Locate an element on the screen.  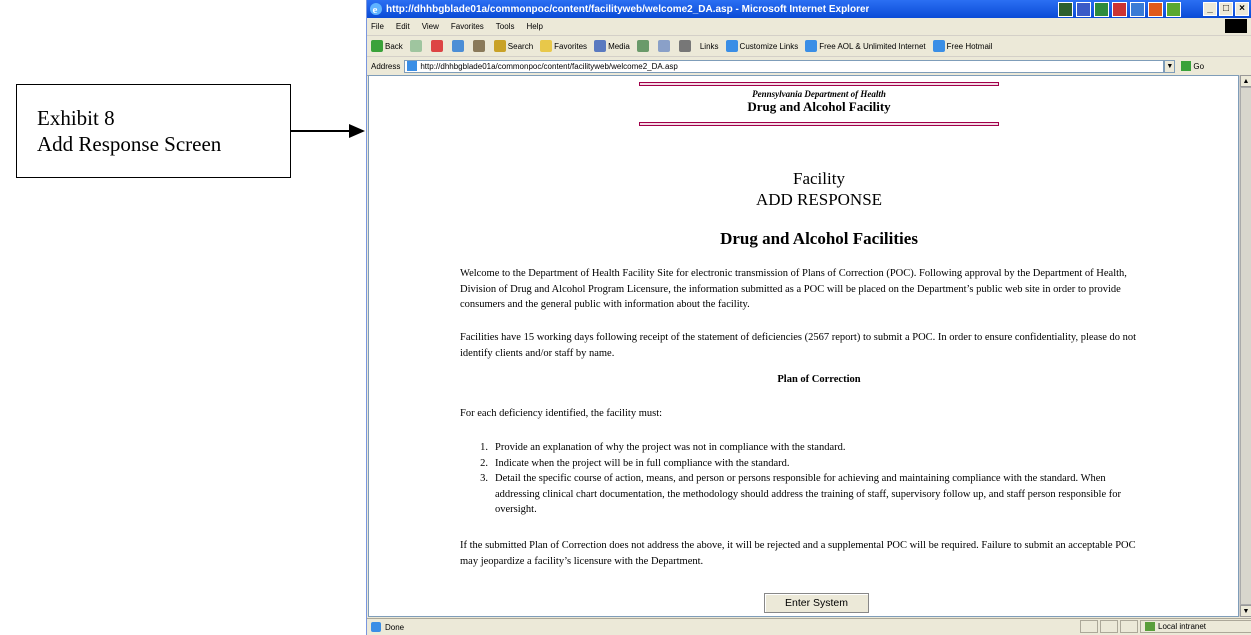
search-icon is located at coordinates (499, 46).